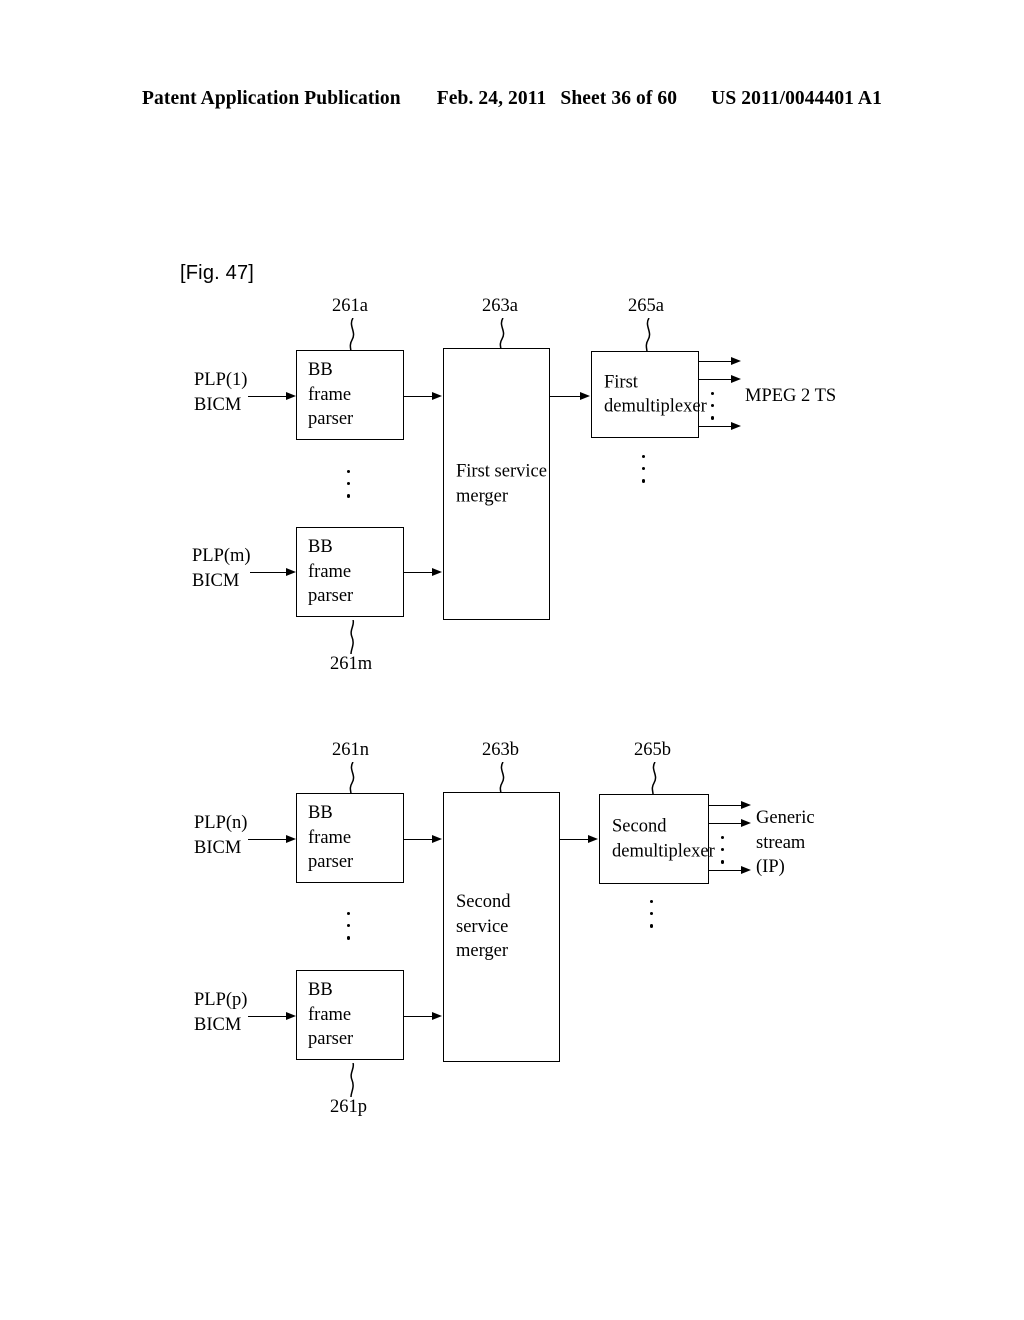 This screenshot has width=1024, height=1320. I want to click on refnum-261a: 261a, so click(350, 306).